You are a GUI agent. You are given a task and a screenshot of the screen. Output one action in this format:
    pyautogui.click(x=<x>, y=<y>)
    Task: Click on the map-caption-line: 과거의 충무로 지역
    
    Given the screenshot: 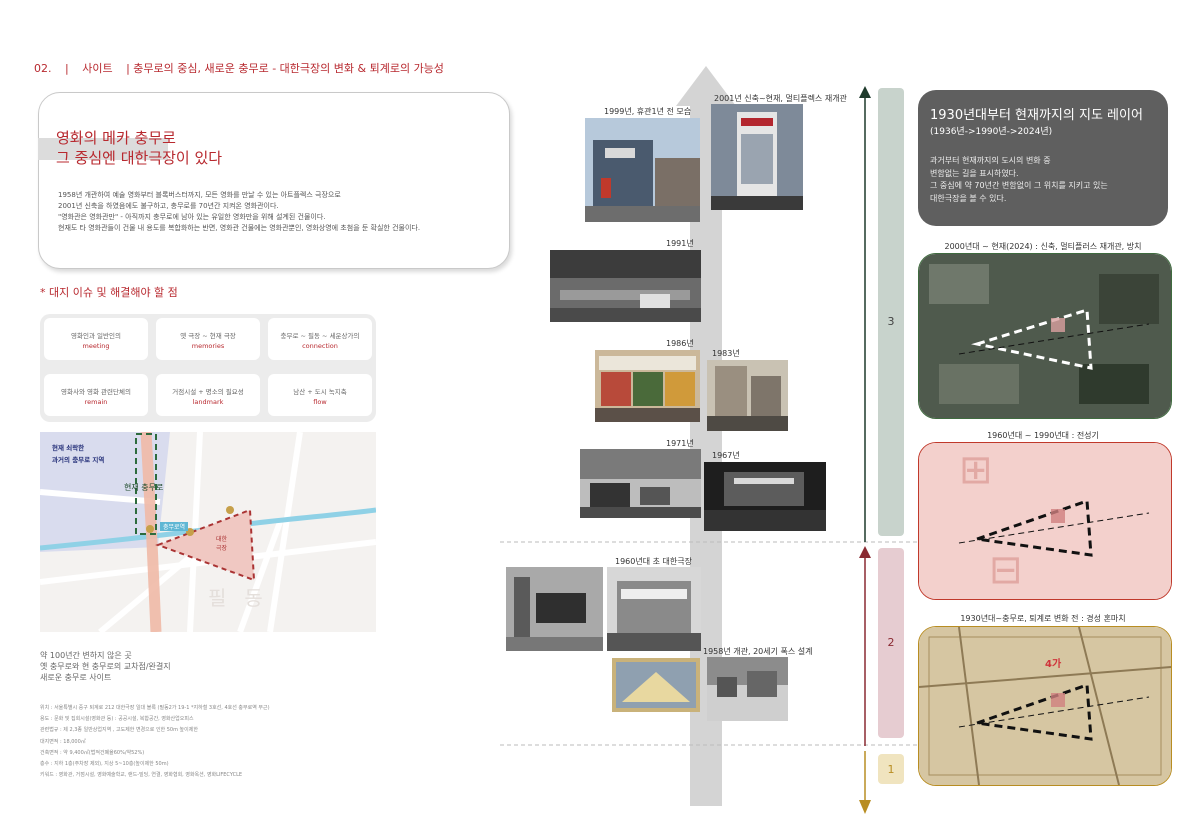 What is the action you would take?
    pyautogui.click(x=78, y=460)
    